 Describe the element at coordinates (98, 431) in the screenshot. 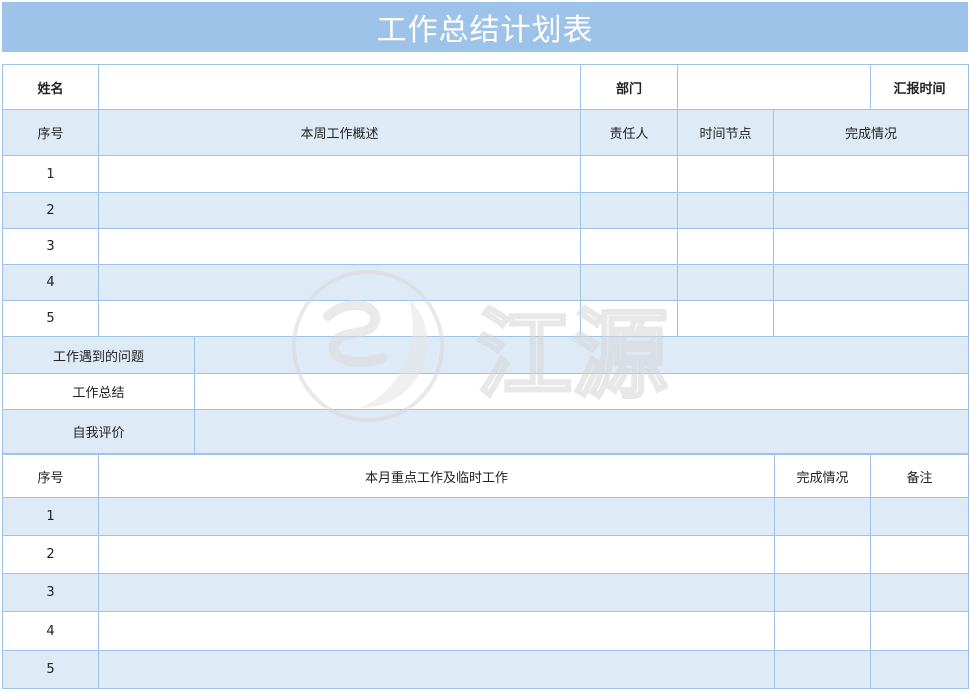

I see `self-evaluation-label: 自我评价` at that location.